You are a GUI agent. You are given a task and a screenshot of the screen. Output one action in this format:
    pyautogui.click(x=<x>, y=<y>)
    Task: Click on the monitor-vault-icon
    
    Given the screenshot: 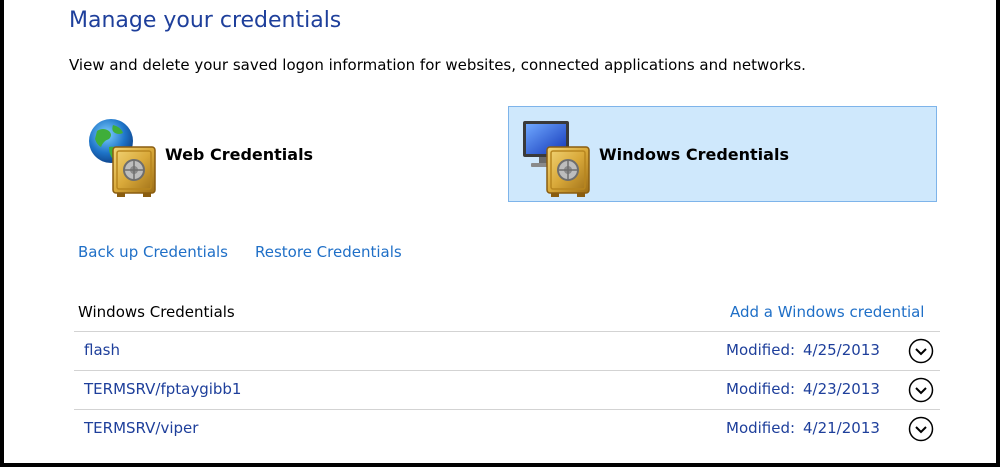 What is the action you would take?
    pyautogui.click(x=556, y=159)
    